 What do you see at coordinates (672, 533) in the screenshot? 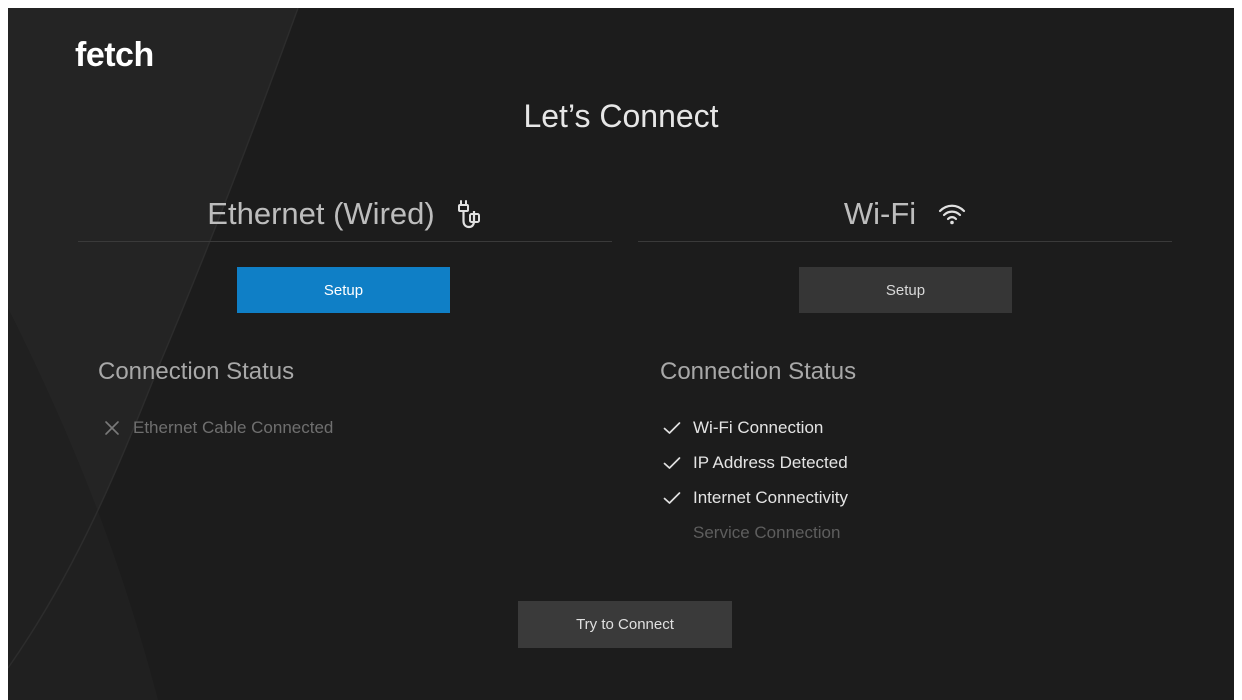
I see `status-placeholder` at bounding box center [672, 533].